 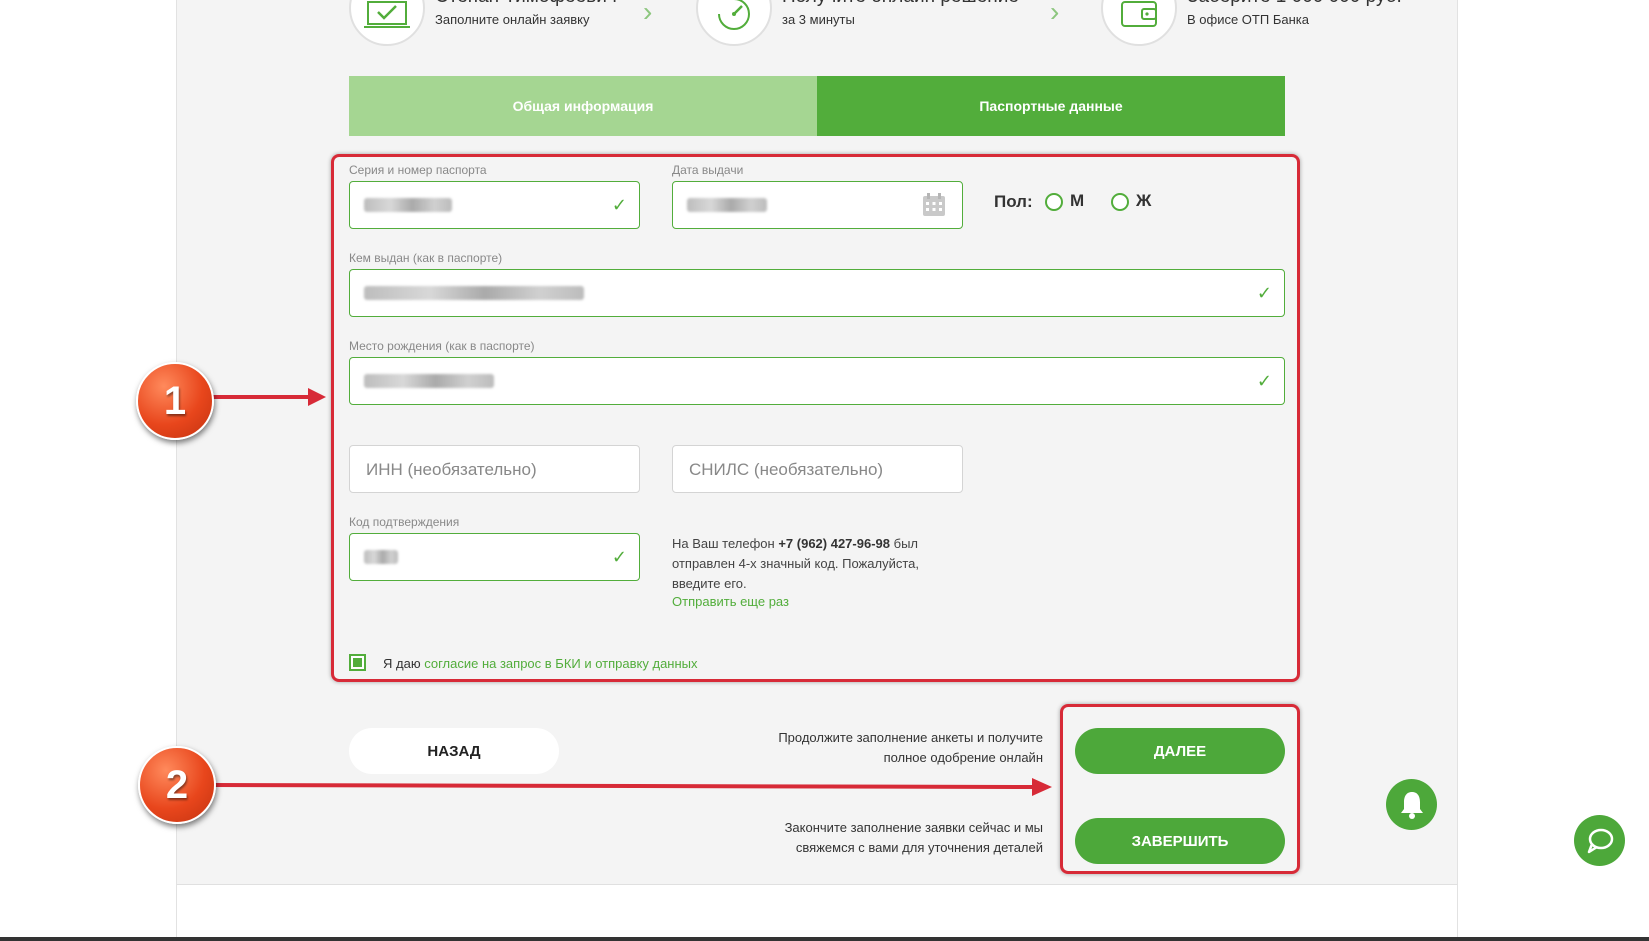 What do you see at coordinates (1180, 751) in the screenshot?
I see `next-button: ДАЛЕЕ` at bounding box center [1180, 751].